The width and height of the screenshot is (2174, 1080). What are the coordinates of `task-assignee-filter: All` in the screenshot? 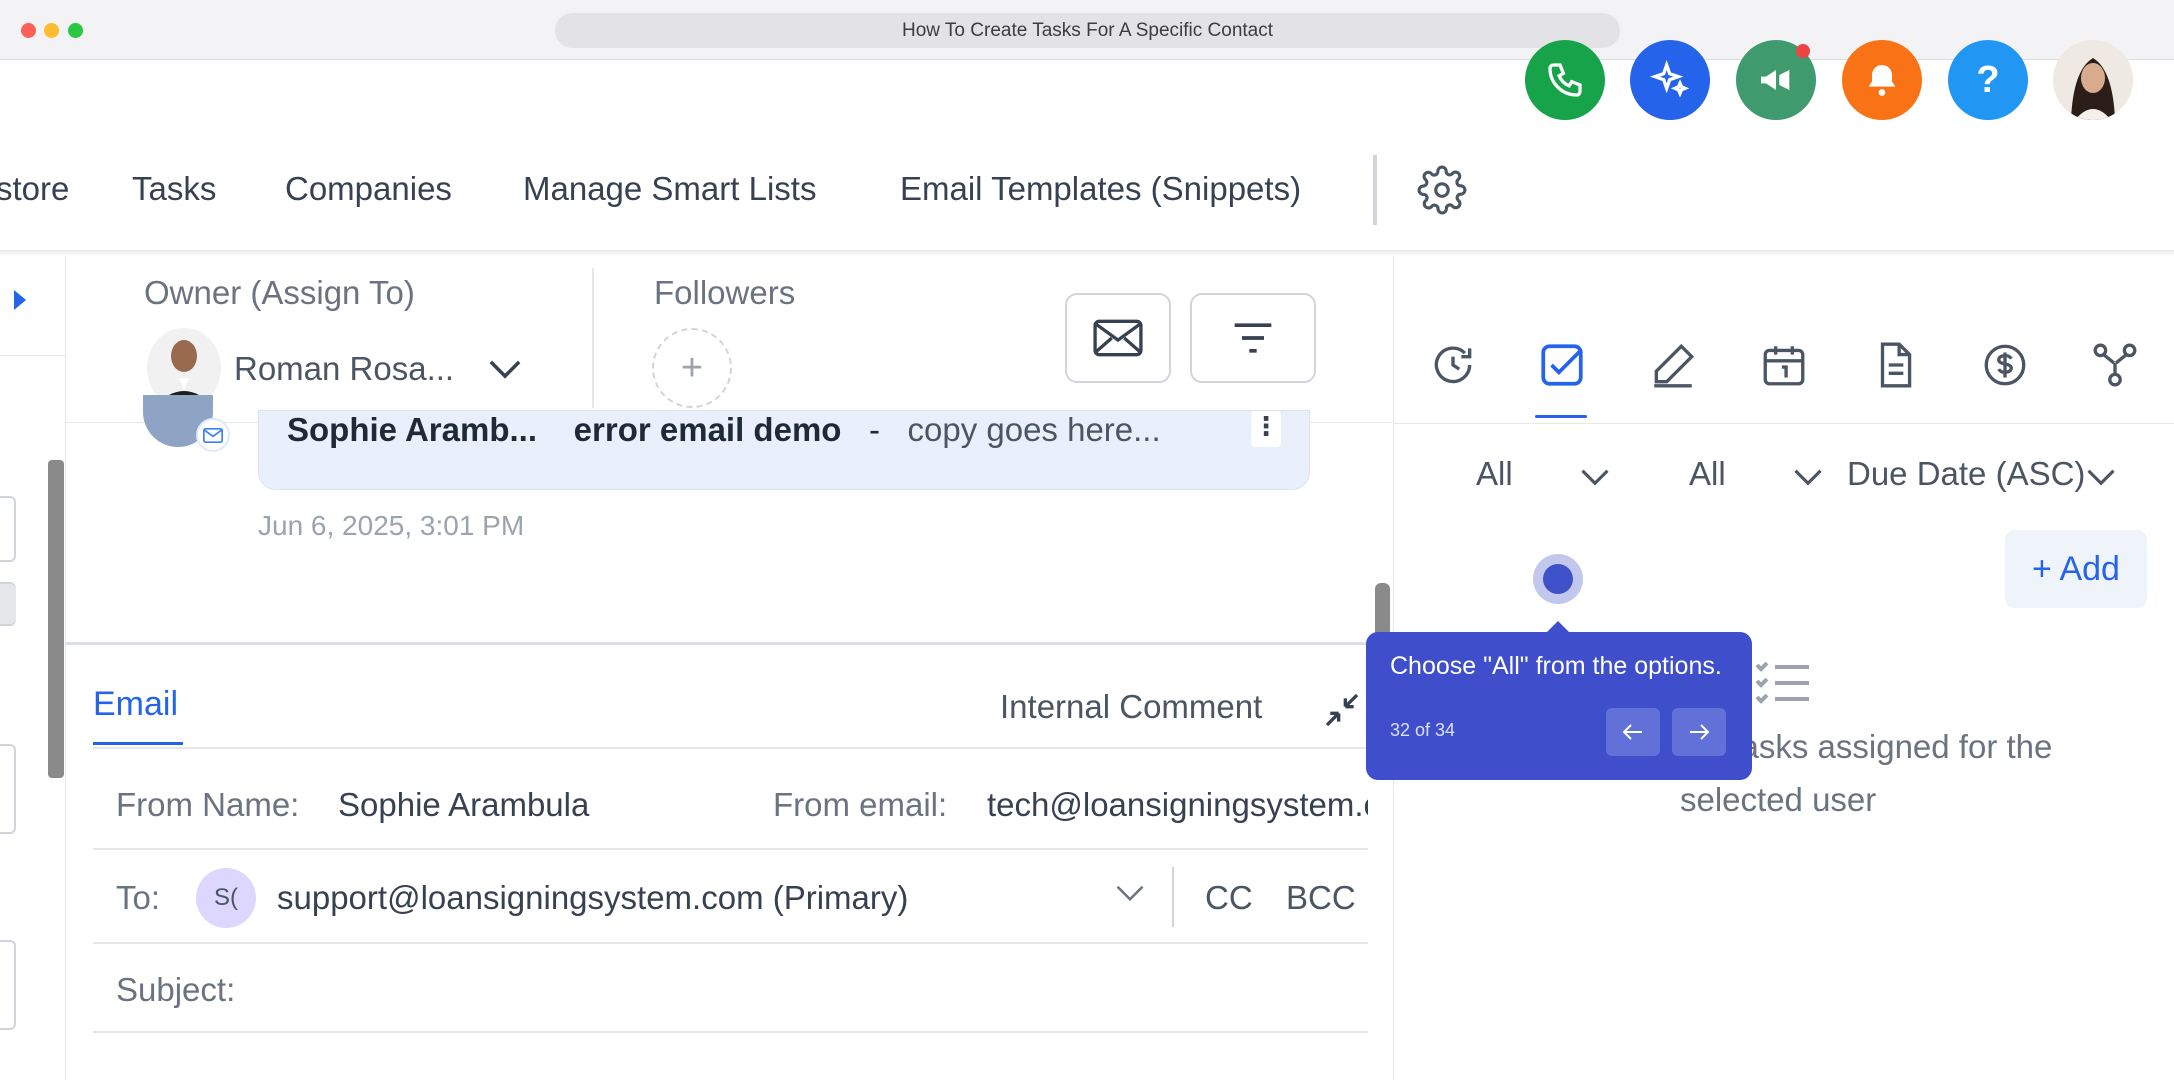 It's located at (1707, 474).